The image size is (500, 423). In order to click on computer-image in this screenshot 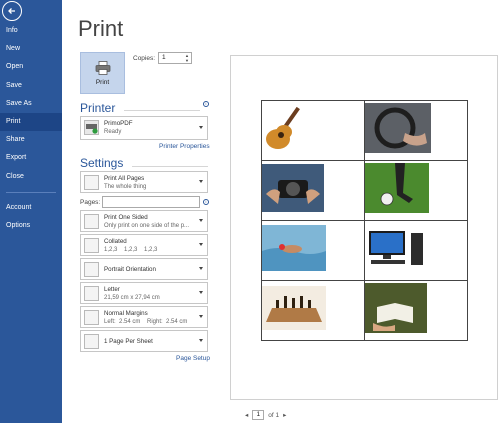, I will do `click(396, 248)`.